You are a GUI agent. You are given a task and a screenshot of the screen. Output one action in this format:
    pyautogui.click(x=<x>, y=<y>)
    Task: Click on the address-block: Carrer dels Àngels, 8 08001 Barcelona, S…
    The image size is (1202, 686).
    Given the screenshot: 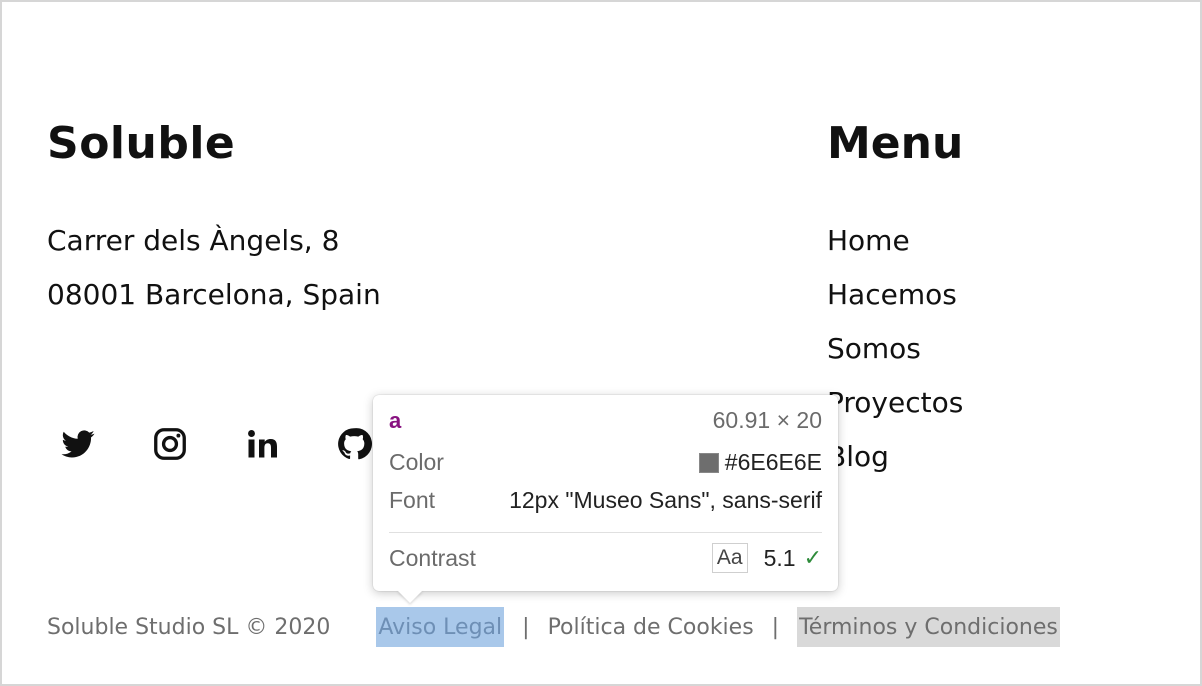 What is the action you would take?
    pyautogui.click(x=214, y=268)
    